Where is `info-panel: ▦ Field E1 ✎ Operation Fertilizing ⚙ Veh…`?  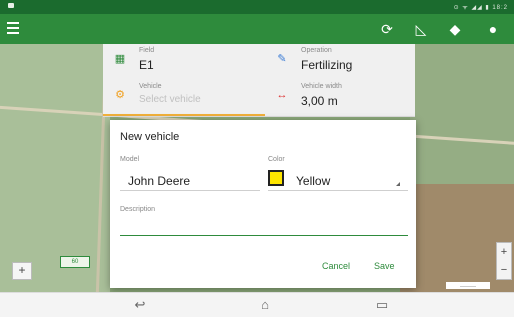 info-panel: ▦ Field E1 ✎ Operation Fertilizing ⚙ Veh… is located at coordinates (259, 80).